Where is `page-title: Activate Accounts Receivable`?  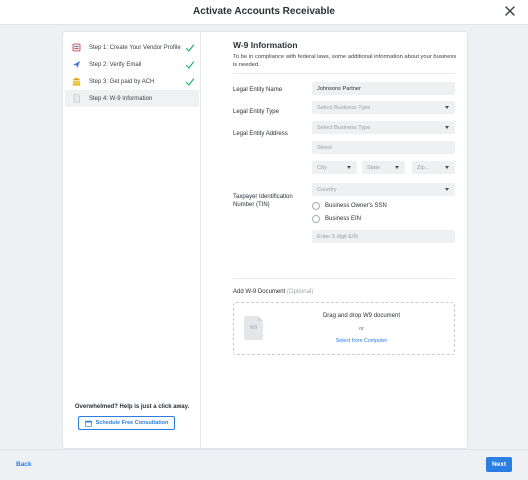 page-title: Activate Accounts Receivable is located at coordinates (264, 11).